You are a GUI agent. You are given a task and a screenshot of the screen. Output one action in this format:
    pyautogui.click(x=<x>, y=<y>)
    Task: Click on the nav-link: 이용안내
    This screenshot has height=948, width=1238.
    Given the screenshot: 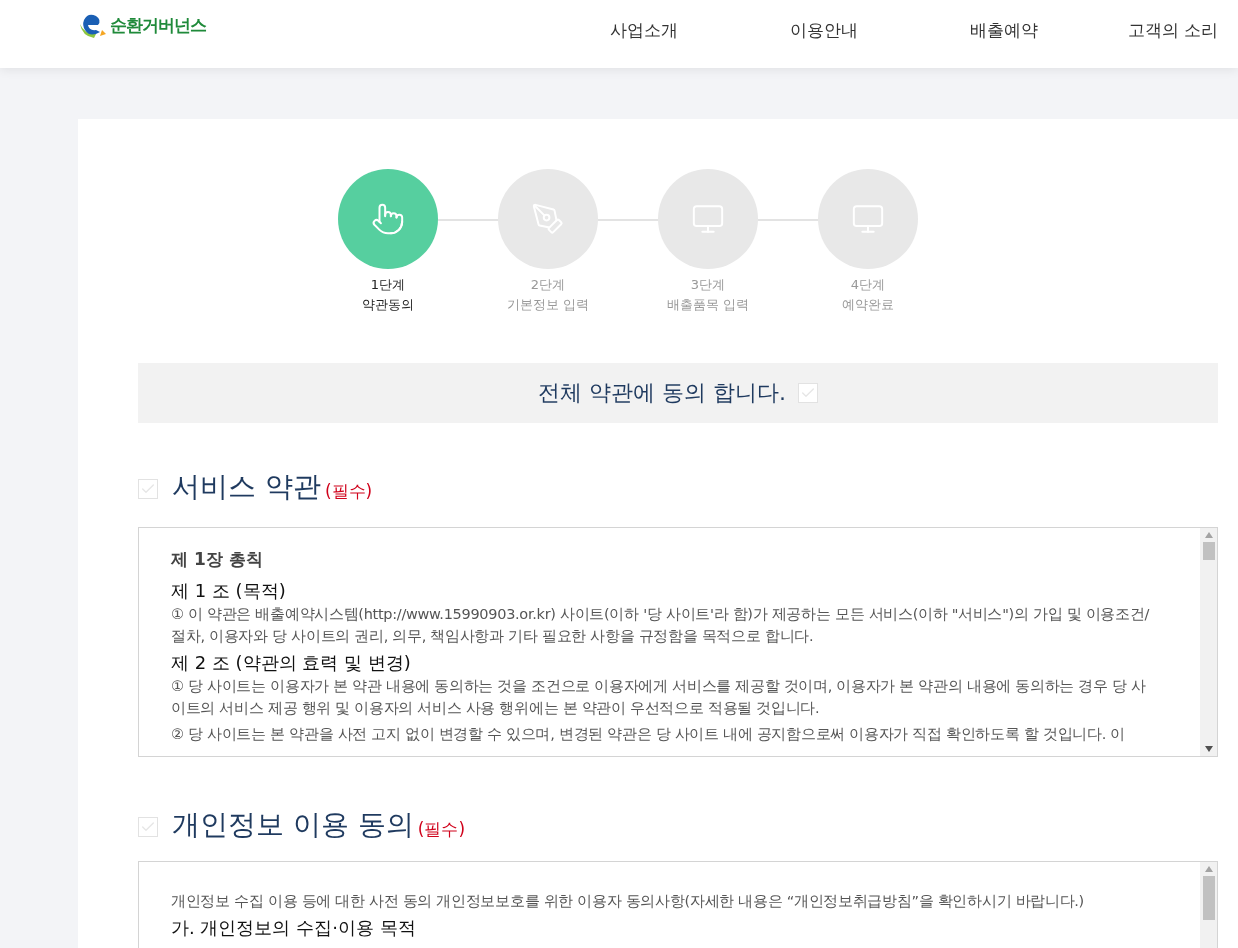 What is the action you would take?
    pyautogui.click(x=768, y=30)
    